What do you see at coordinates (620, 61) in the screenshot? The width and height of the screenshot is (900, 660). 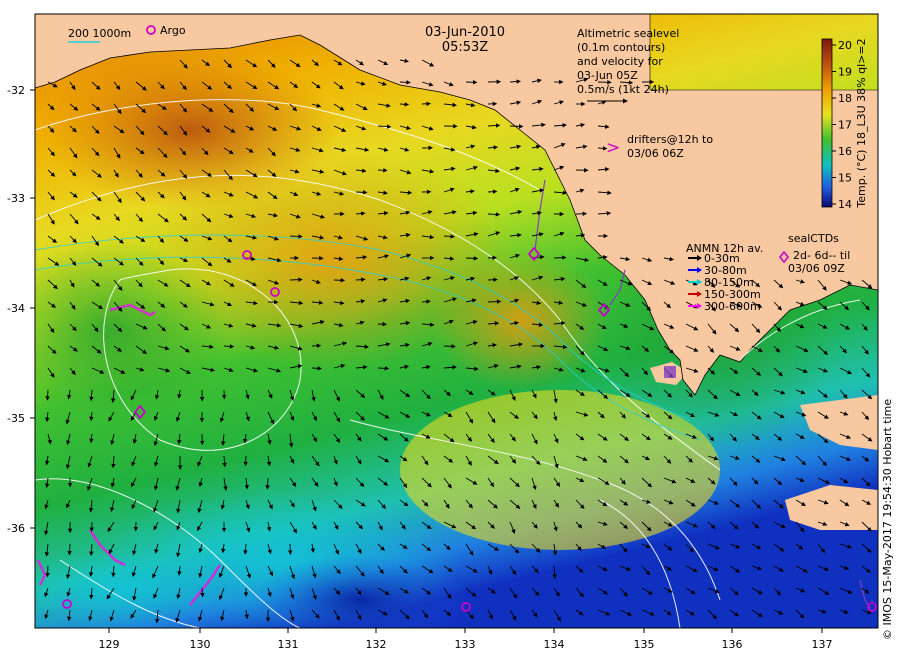 I see `altimetry-line-3: and velocity for` at bounding box center [620, 61].